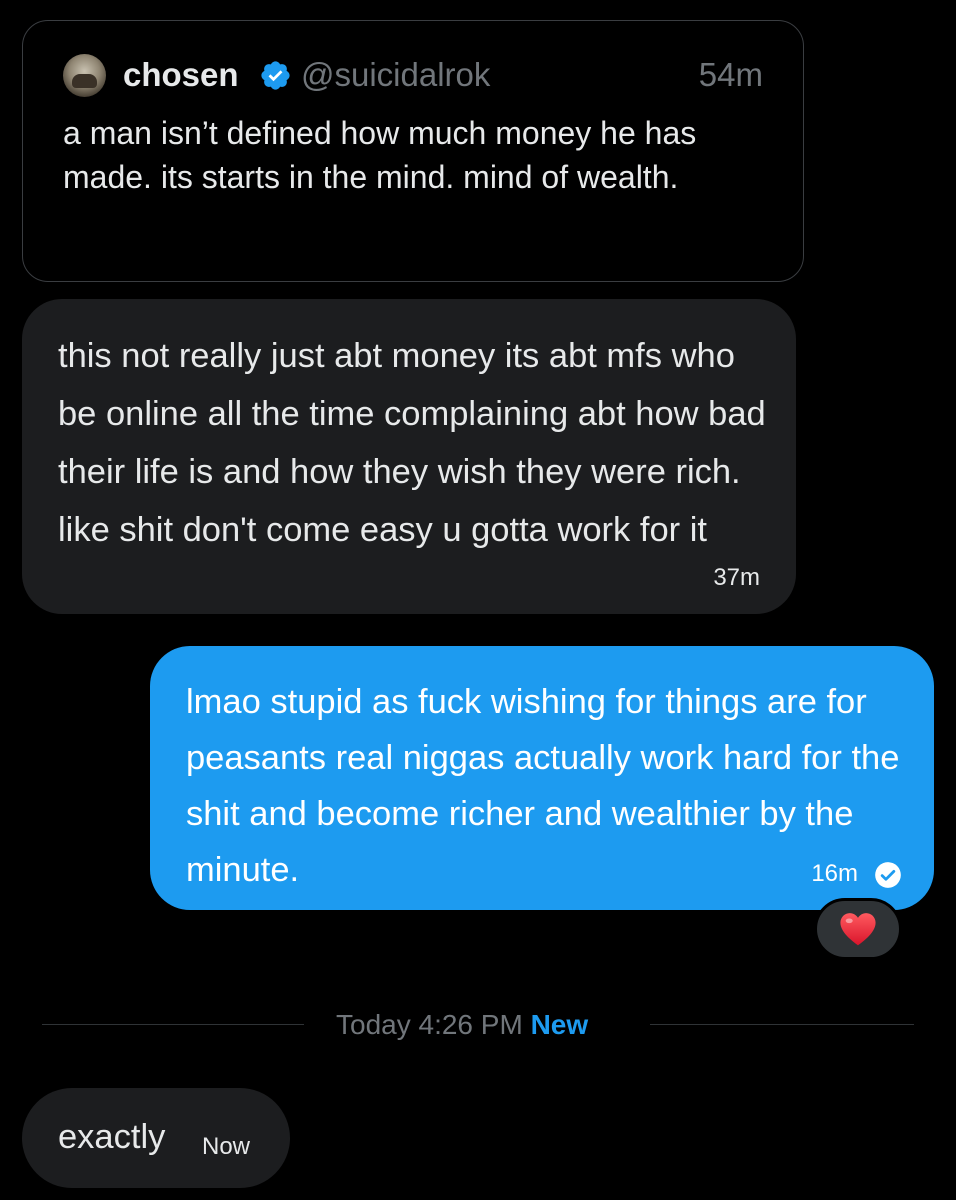 Image resolution: width=956 pixels, height=1200 pixels. What do you see at coordinates (834, 873) in the screenshot?
I see `message-timestamp: 16m` at bounding box center [834, 873].